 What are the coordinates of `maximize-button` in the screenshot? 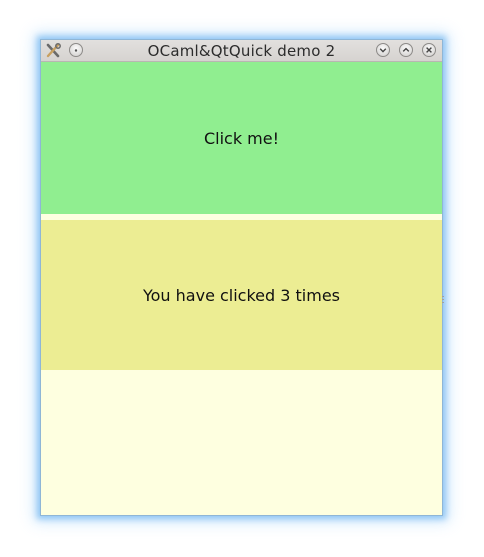 It's located at (406, 50).